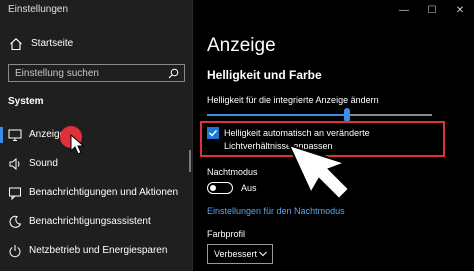  Describe the element at coordinates (276, 211) in the screenshot. I see `night-mode-settings-link: Einstellungen für den Nachtmodus` at that location.